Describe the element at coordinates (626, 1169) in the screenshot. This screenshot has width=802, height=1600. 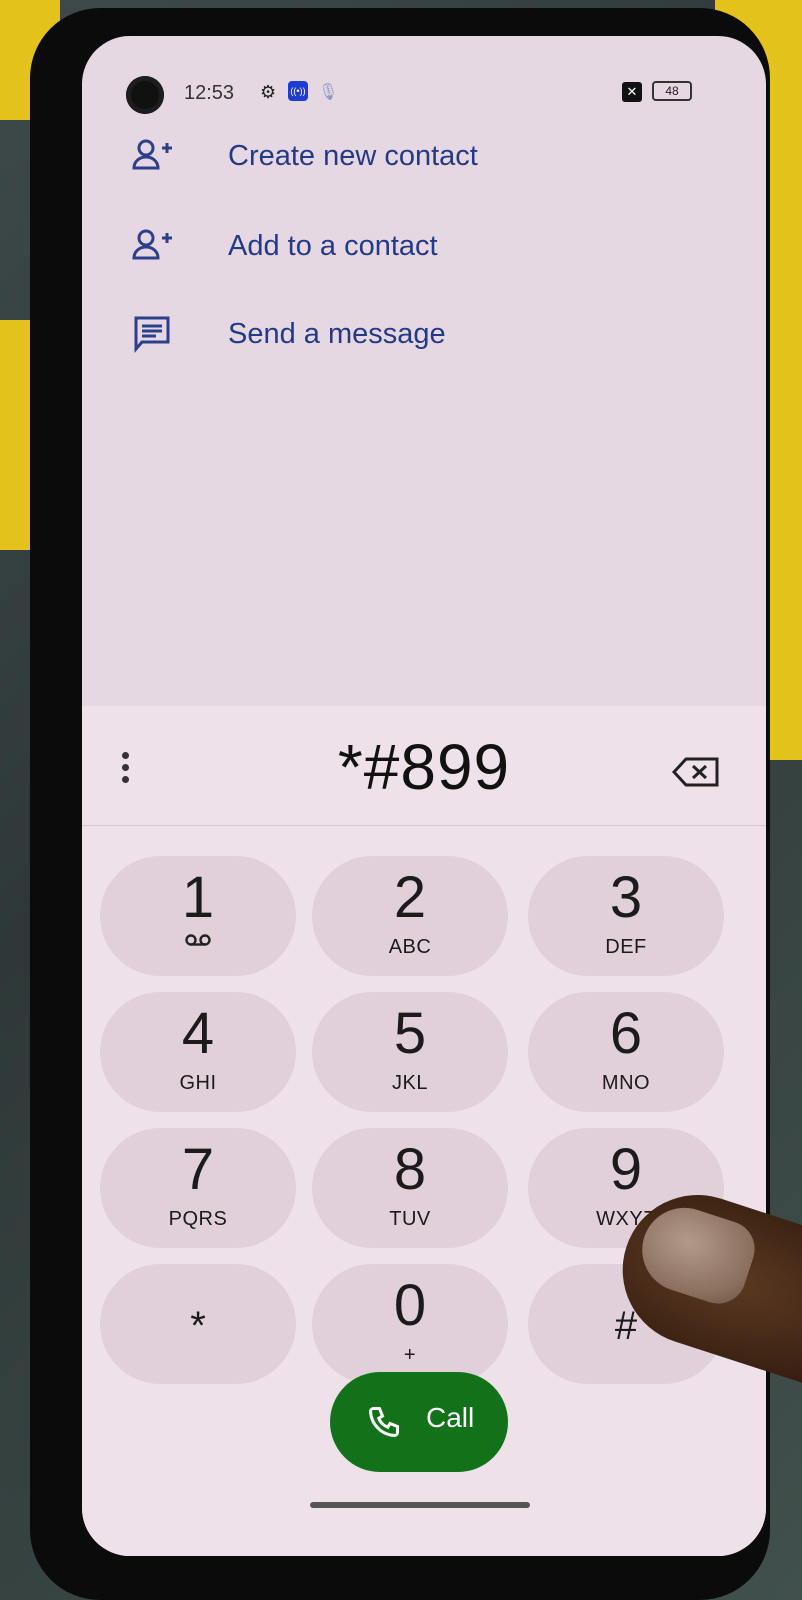
I see `key-digit: 9` at that location.